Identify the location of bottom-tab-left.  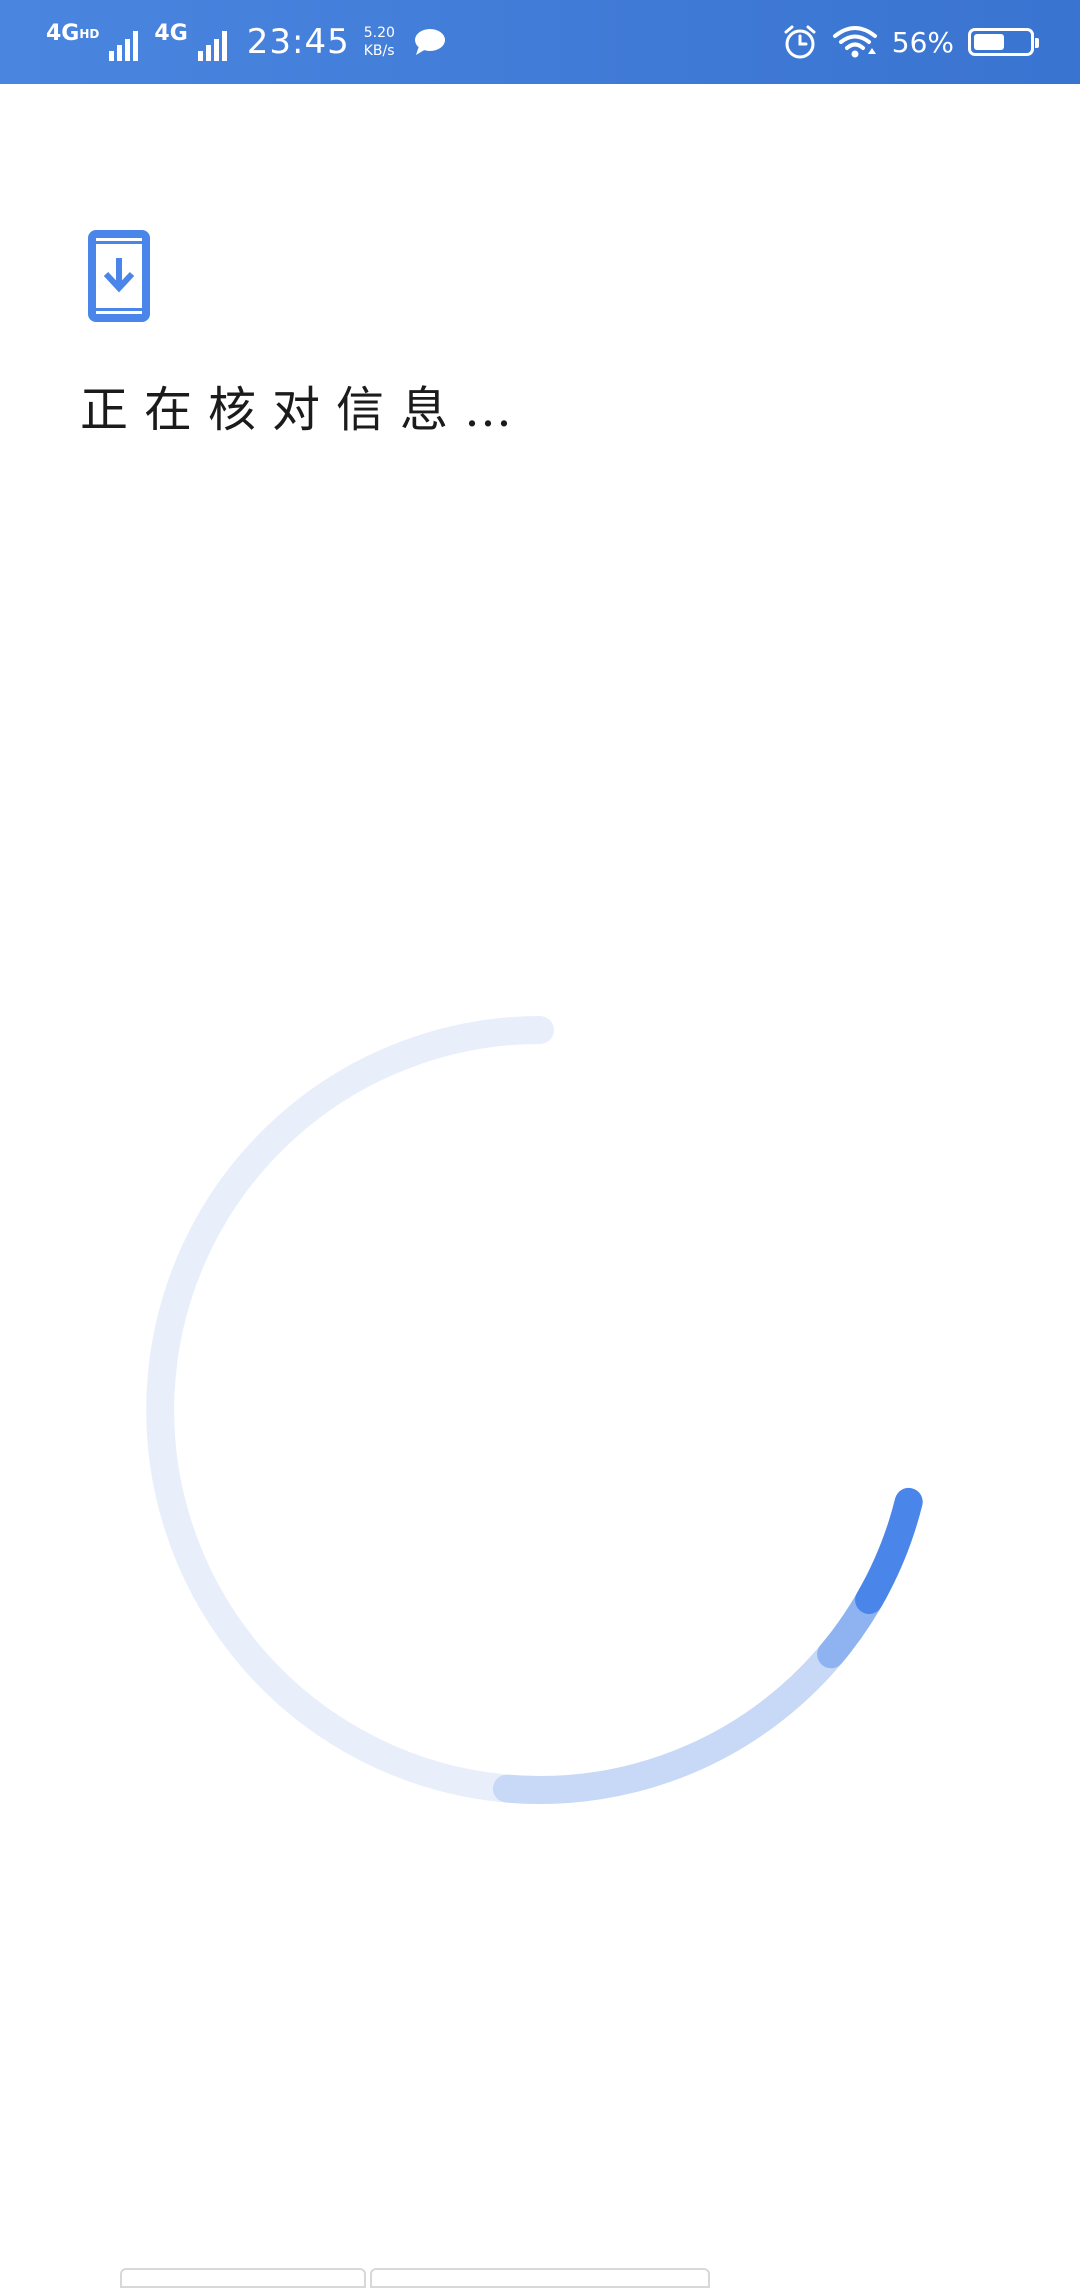
(243, 2278).